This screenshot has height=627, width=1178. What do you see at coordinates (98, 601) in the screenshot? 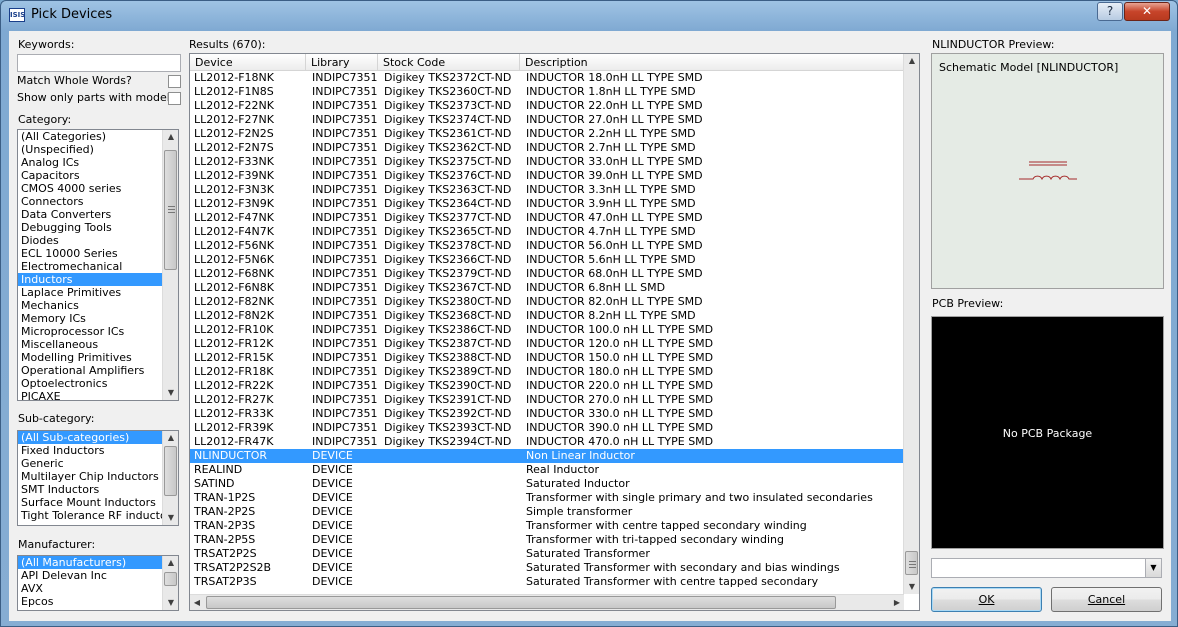
I see `manufacturer-item: Epcos` at bounding box center [98, 601].